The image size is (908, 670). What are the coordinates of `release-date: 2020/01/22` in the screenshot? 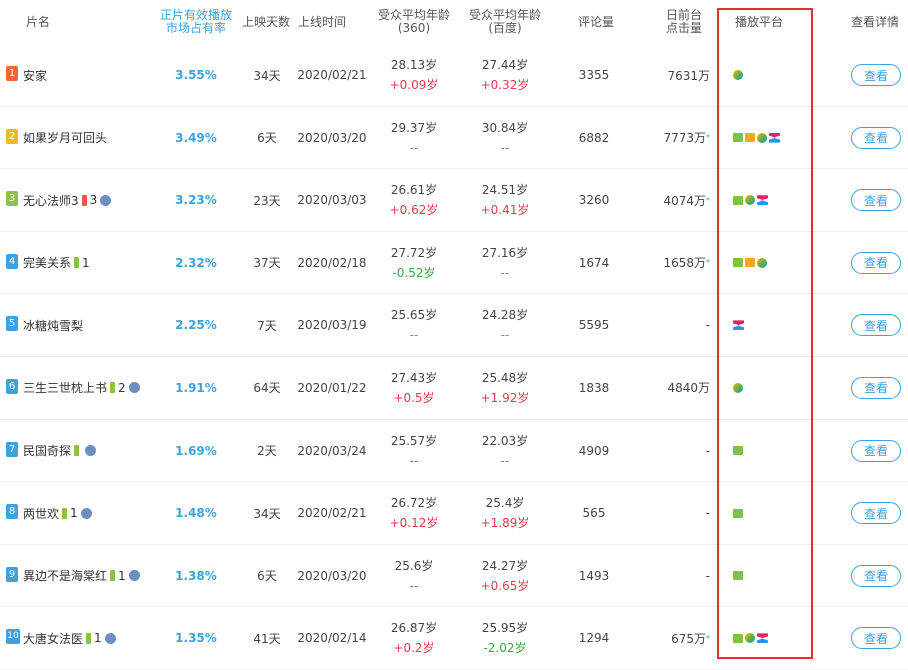 It's located at (332, 387).